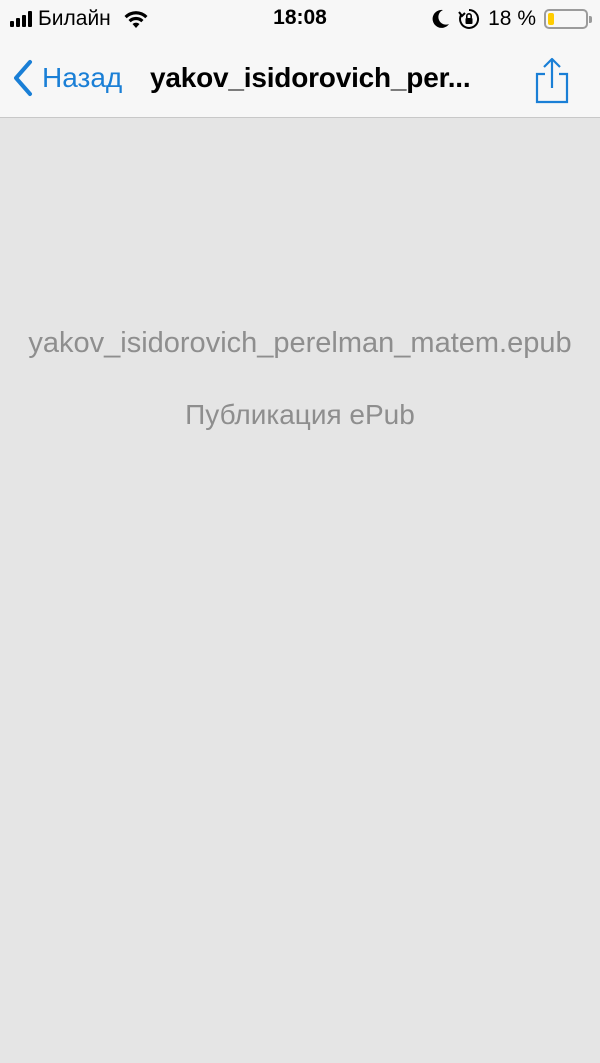 This screenshot has height=1063, width=600. I want to click on battery-icon, so click(568, 19).